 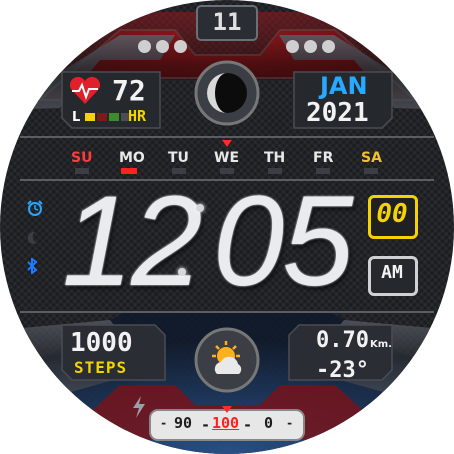 What do you see at coordinates (269, 423) in the screenshot?
I see `battery-label-right: 0` at bounding box center [269, 423].